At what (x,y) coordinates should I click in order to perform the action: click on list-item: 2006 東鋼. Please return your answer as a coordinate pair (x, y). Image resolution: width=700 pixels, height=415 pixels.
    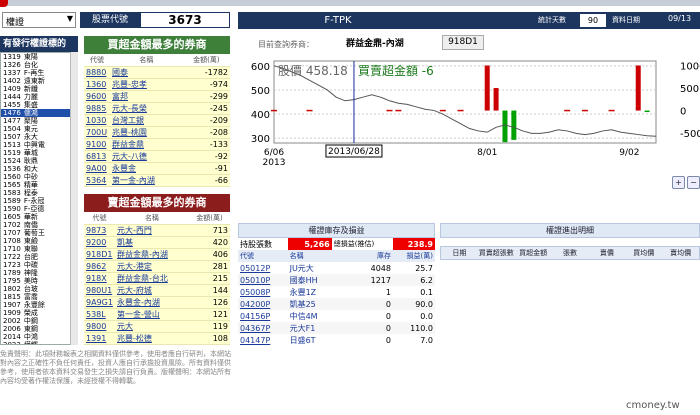
    Looking at the image, I should click on (39, 329).